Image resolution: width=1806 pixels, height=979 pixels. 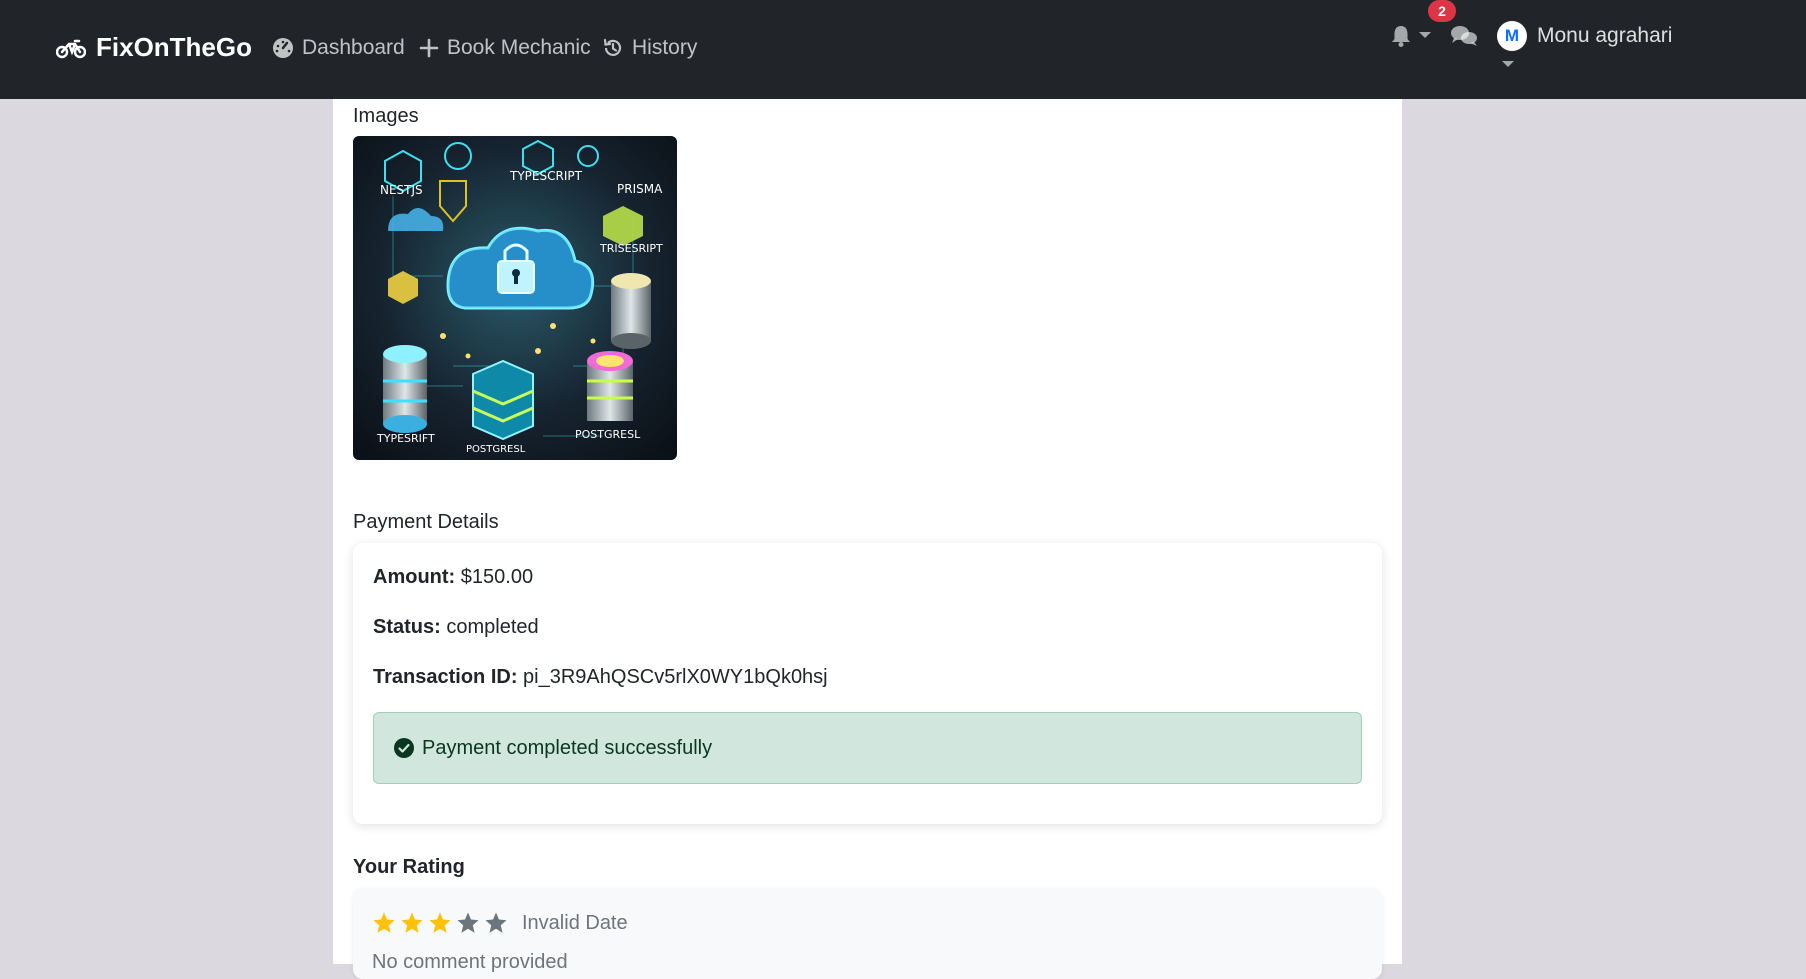 I want to click on thumb-text-2: PRISMA, so click(x=640, y=189).